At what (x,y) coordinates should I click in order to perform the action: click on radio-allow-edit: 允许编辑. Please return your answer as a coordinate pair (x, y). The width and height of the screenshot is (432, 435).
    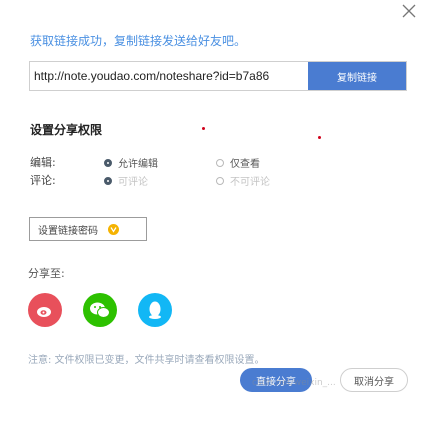
    Looking at the image, I should click on (131, 162).